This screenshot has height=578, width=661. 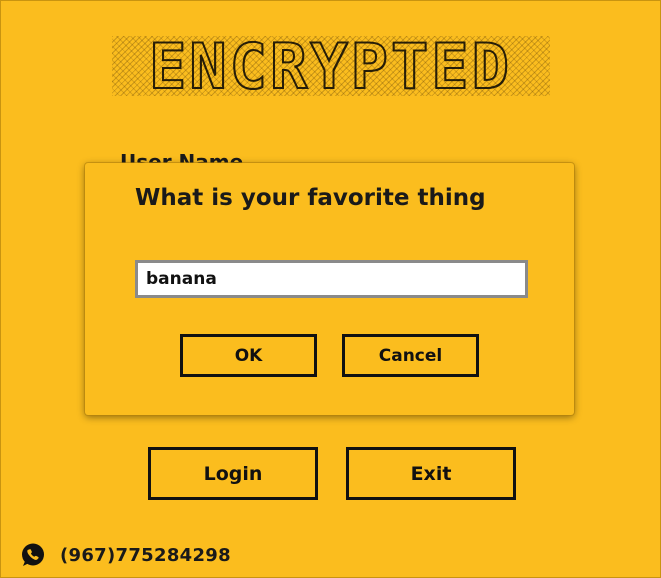 I want to click on contact-info: (967)775284298, so click(x=125, y=555).